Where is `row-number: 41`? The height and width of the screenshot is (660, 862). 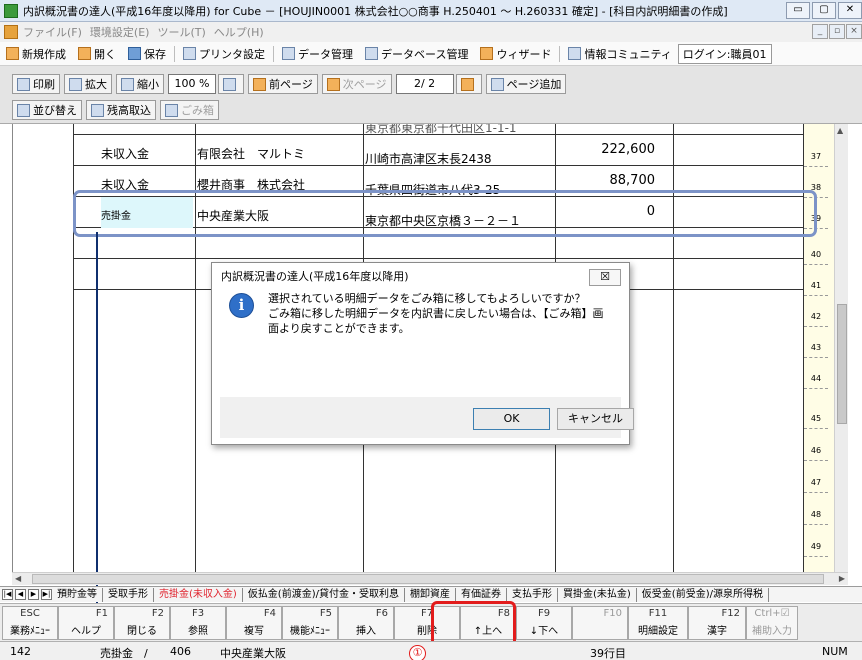
row-number: 41 is located at coordinates (816, 285).